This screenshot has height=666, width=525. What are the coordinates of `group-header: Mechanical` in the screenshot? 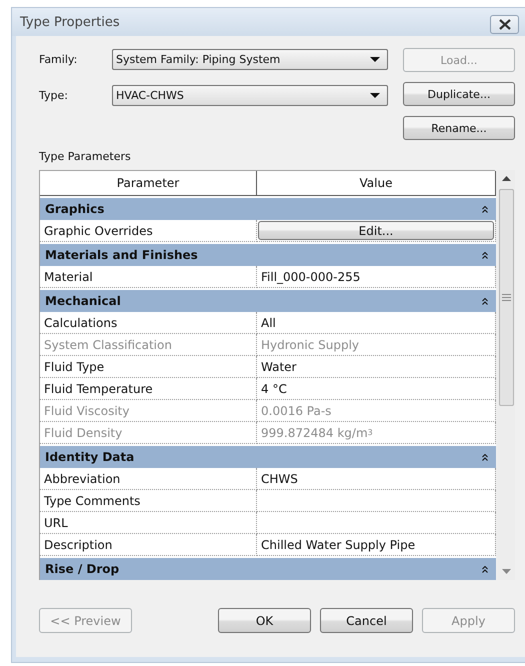 It's located at (268, 300).